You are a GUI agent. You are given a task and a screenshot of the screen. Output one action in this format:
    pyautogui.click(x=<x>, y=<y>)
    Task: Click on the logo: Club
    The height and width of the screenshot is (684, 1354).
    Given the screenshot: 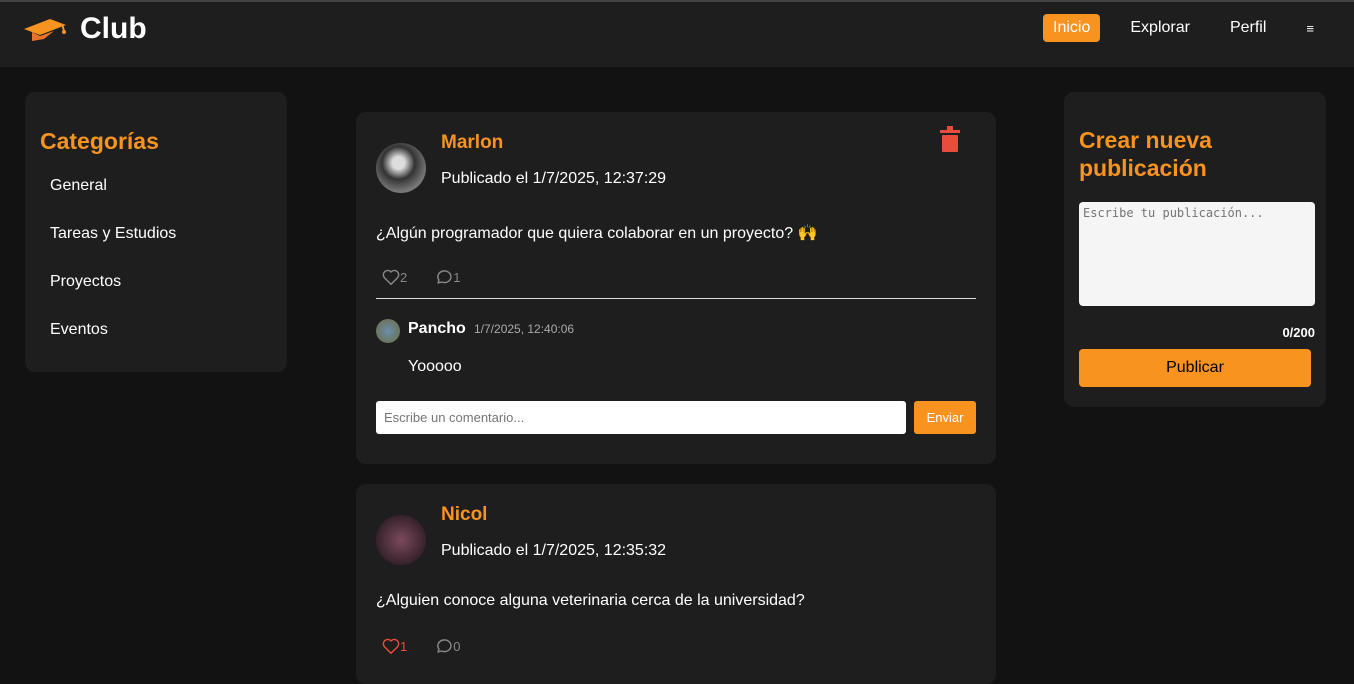 What is the action you would take?
    pyautogui.click(x=84, y=29)
    